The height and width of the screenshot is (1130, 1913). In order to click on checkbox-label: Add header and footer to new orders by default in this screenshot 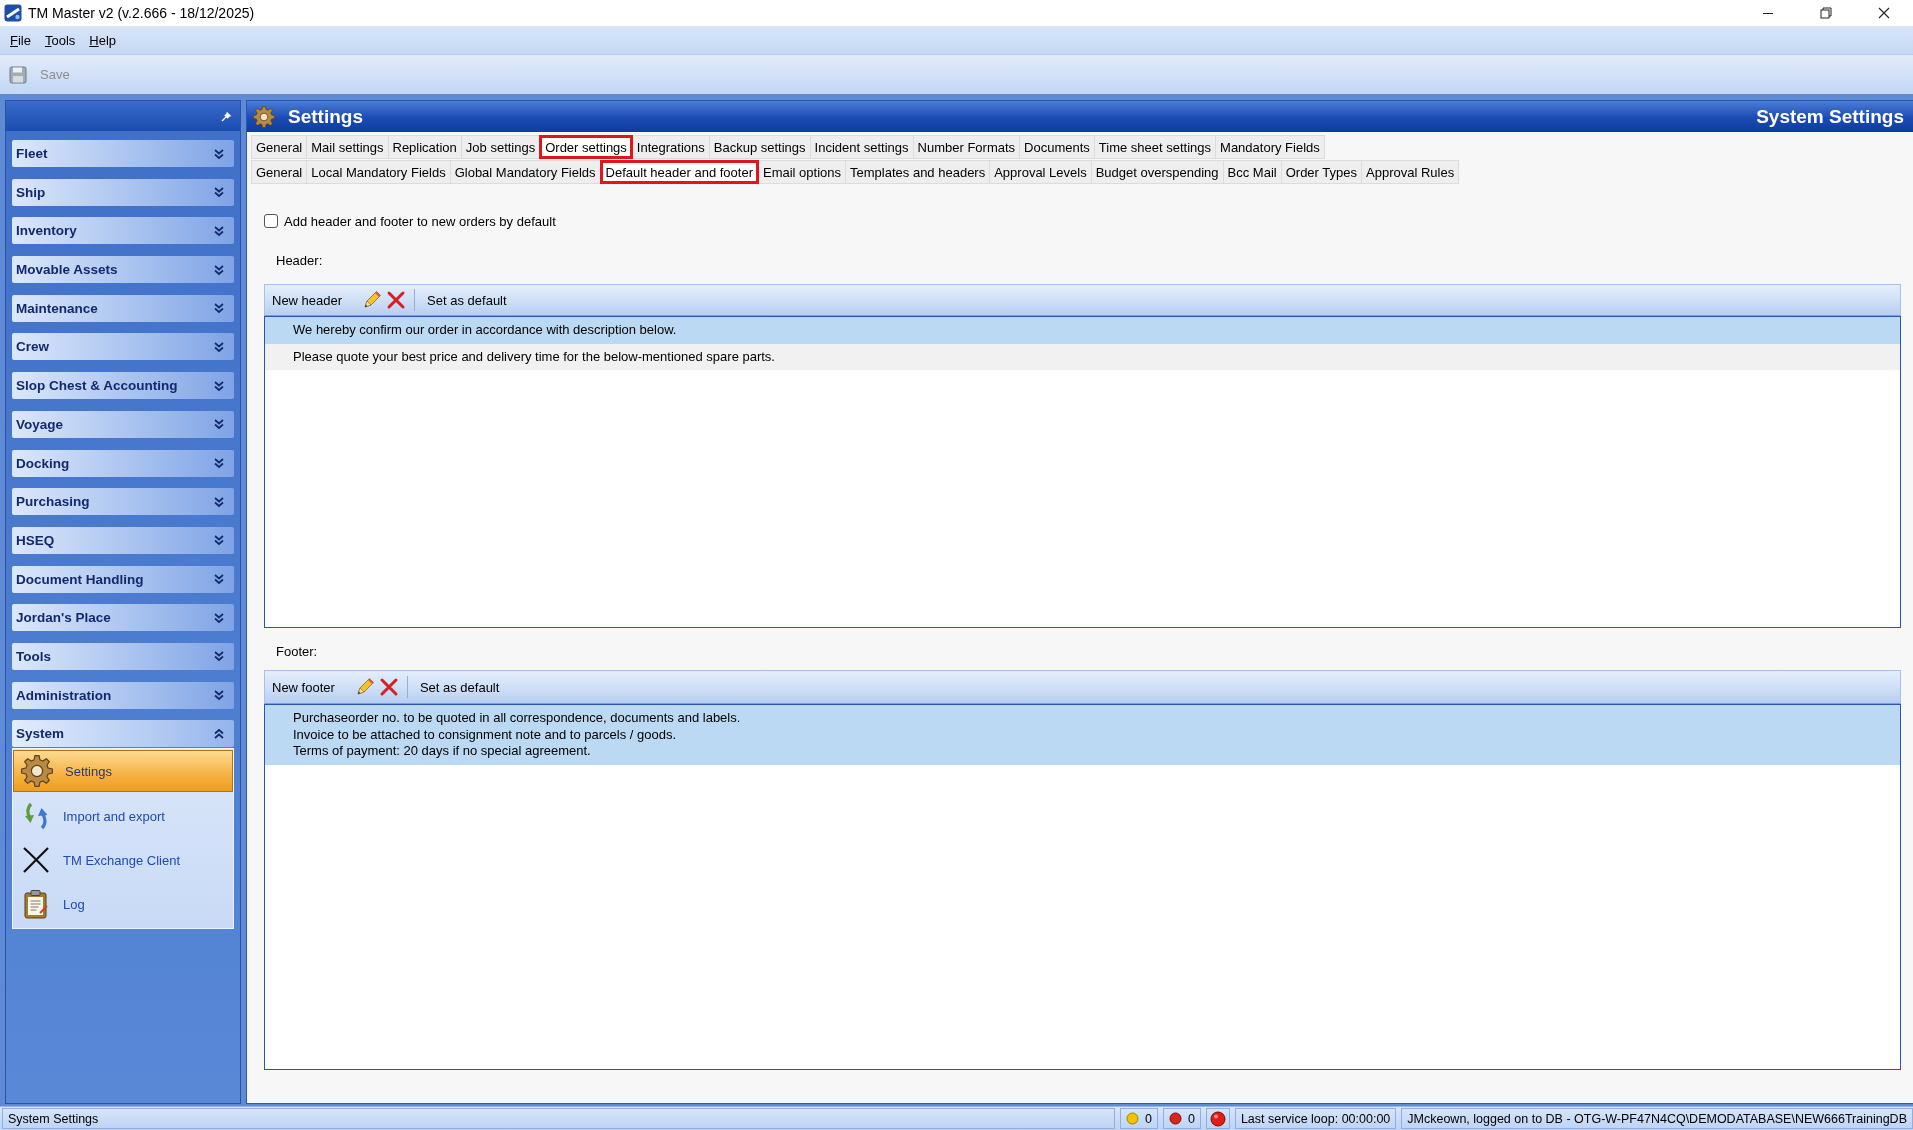, I will do `click(420, 221)`.